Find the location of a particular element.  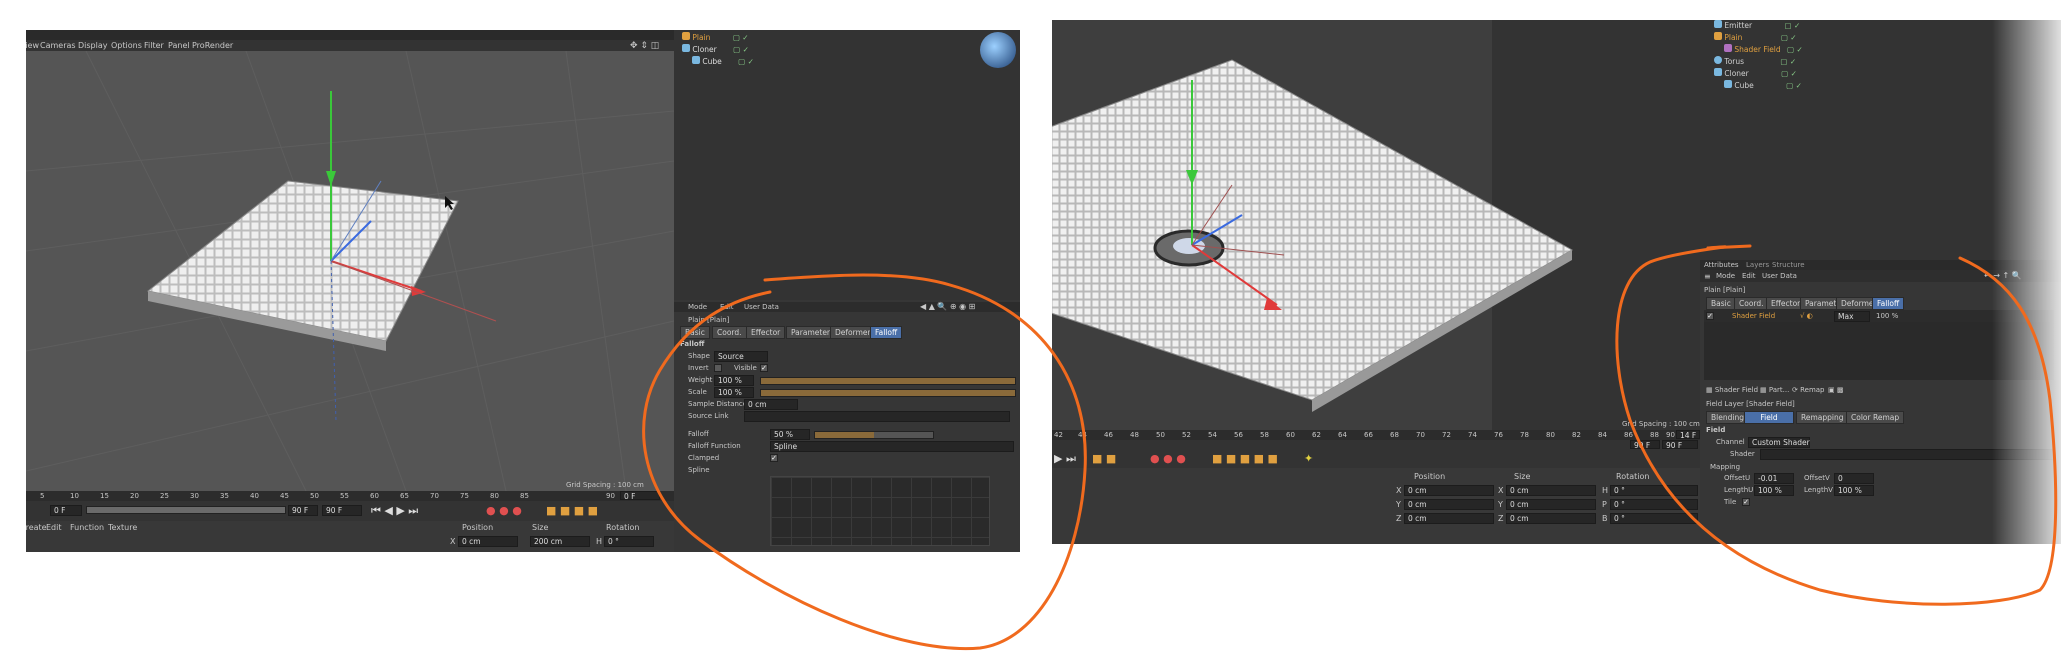

annotation-loop-left is located at coordinates (864, 462).